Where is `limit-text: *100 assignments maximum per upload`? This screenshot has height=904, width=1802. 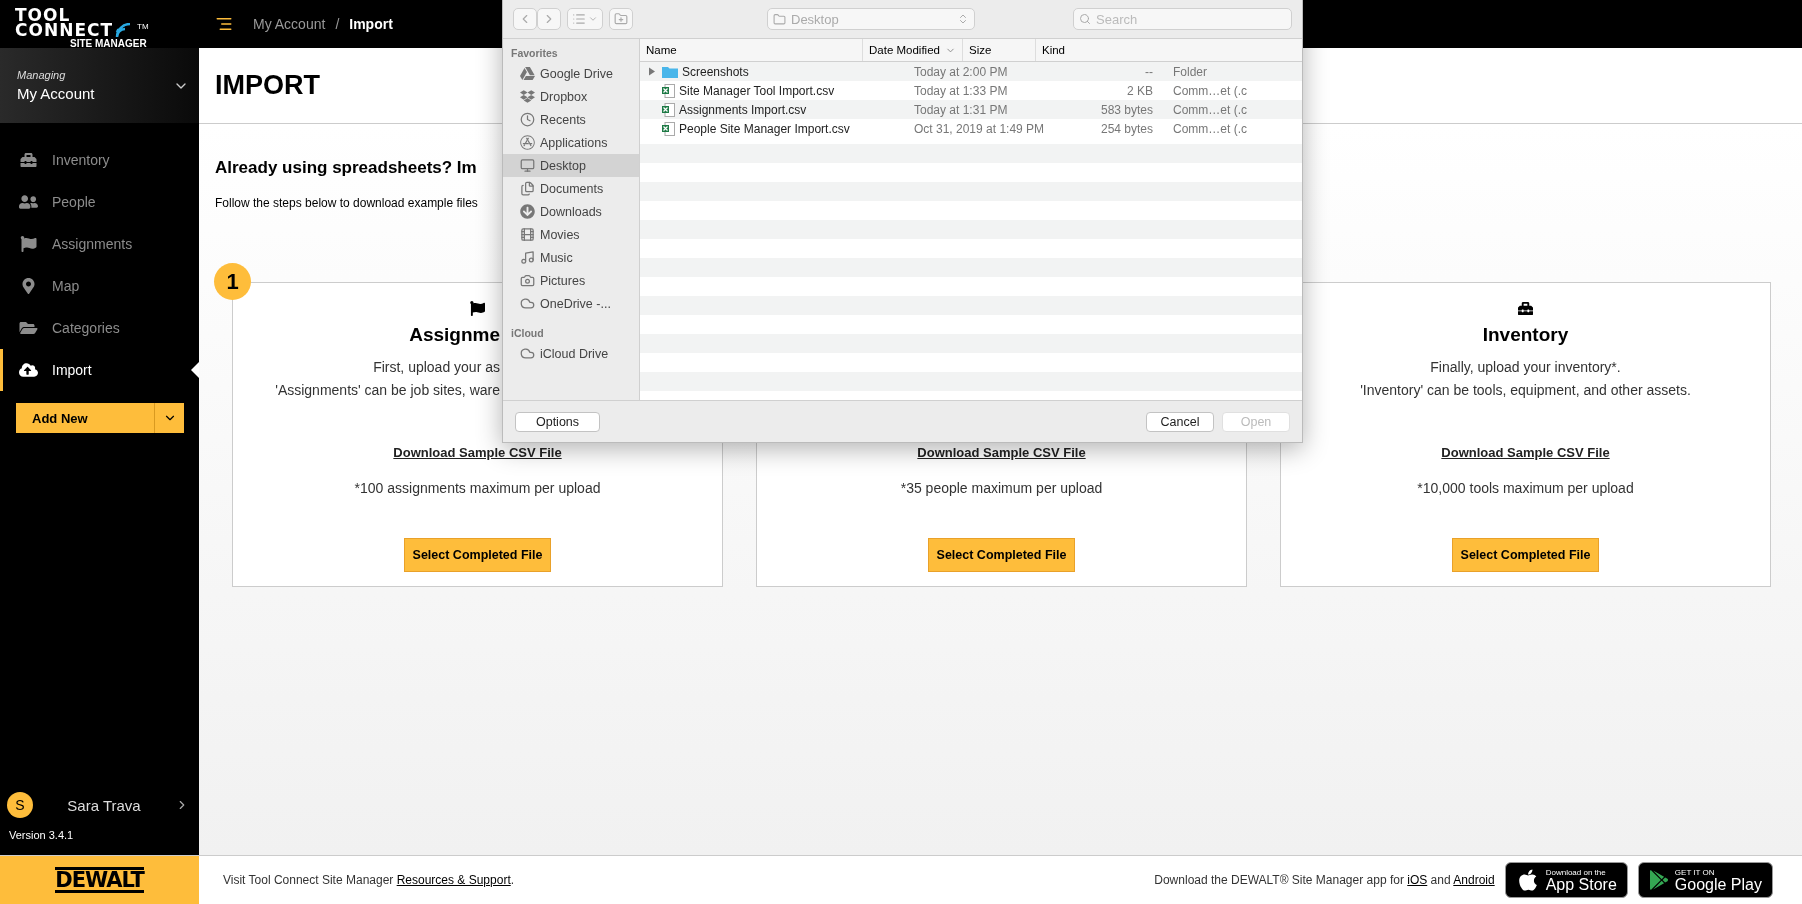 limit-text: *100 assignments maximum per upload is located at coordinates (477, 488).